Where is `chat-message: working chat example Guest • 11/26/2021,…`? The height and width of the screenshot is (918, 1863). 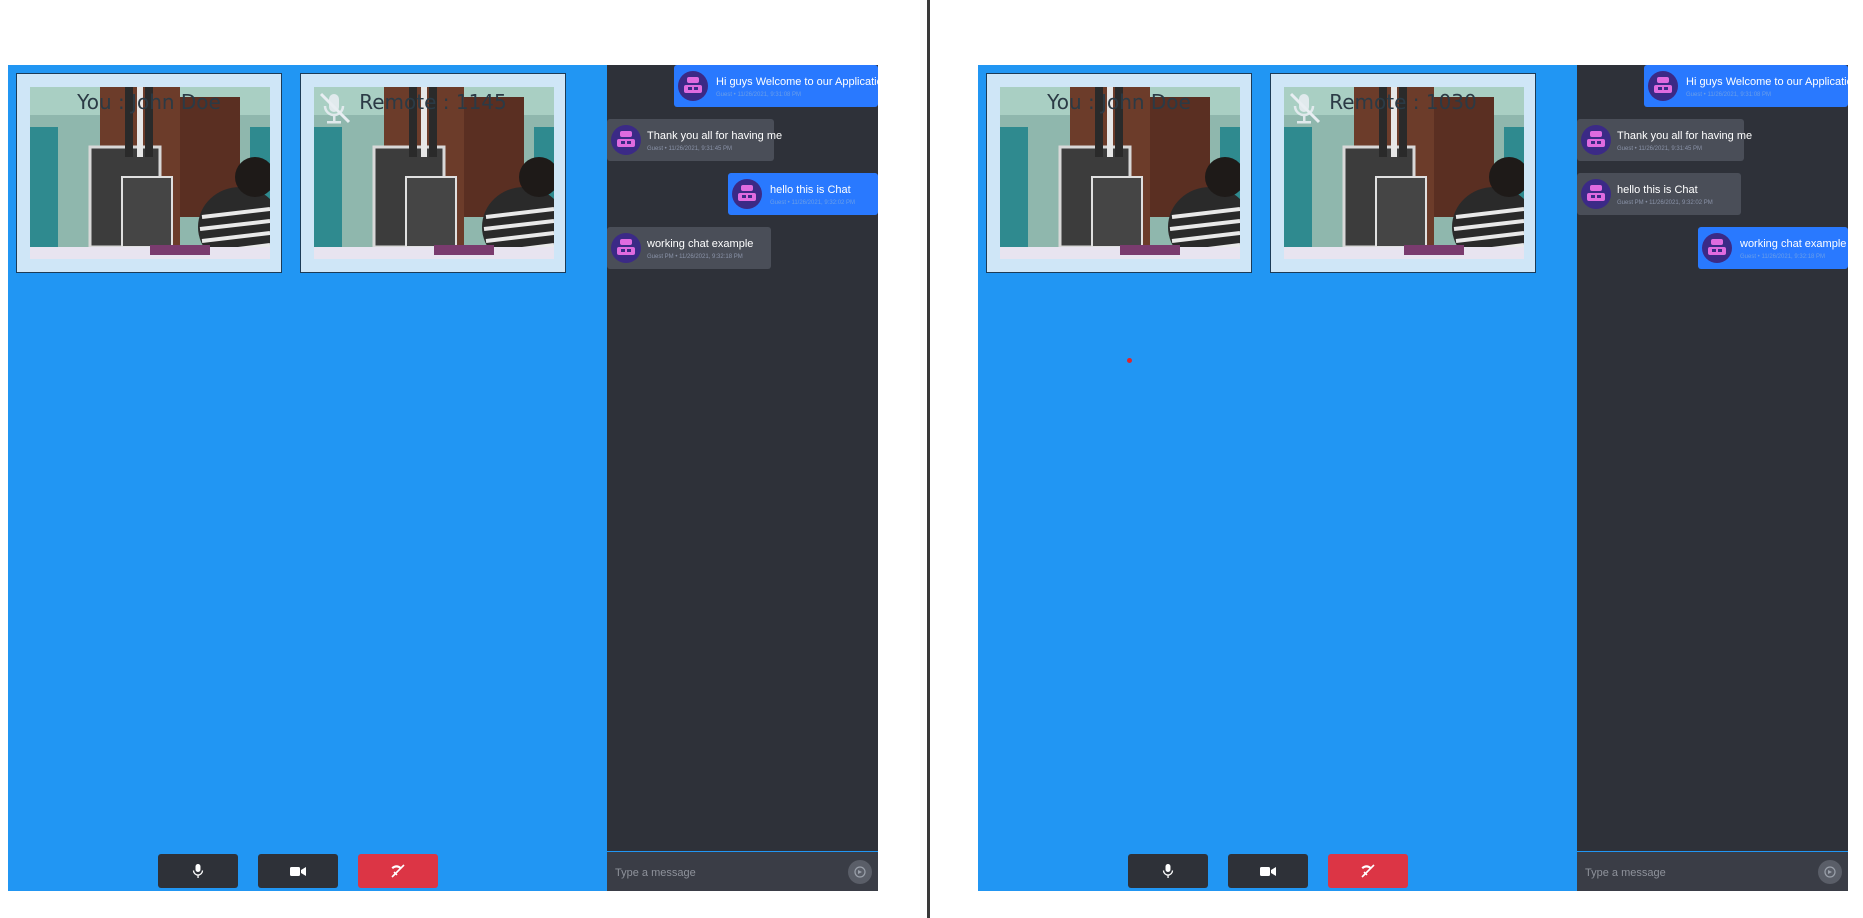
chat-message: working chat example Guest • 11/26/2021,… is located at coordinates (1773, 248).